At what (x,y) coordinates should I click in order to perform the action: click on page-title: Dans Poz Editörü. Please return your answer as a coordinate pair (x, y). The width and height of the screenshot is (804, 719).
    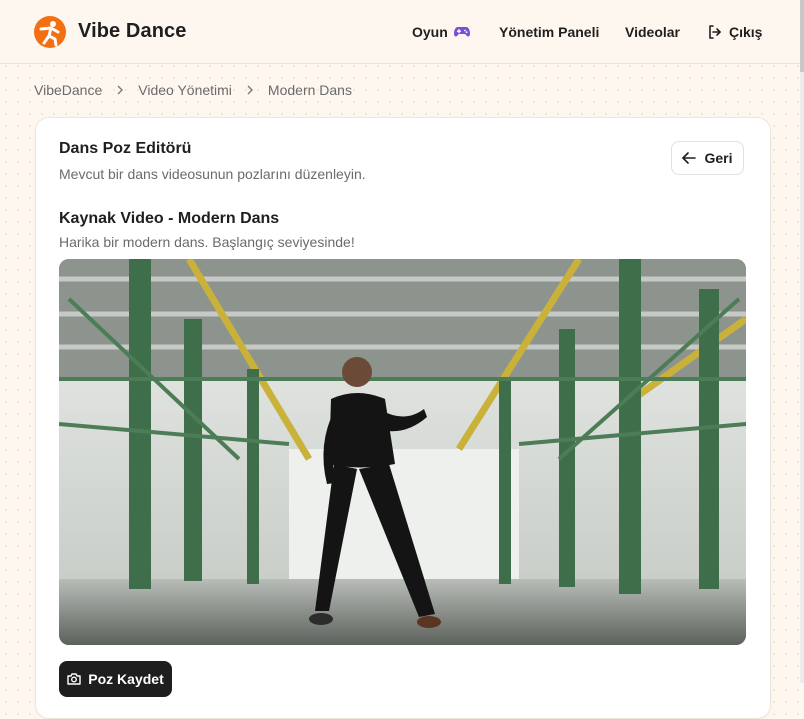
    Looking at the image, I should click on (125, 148).